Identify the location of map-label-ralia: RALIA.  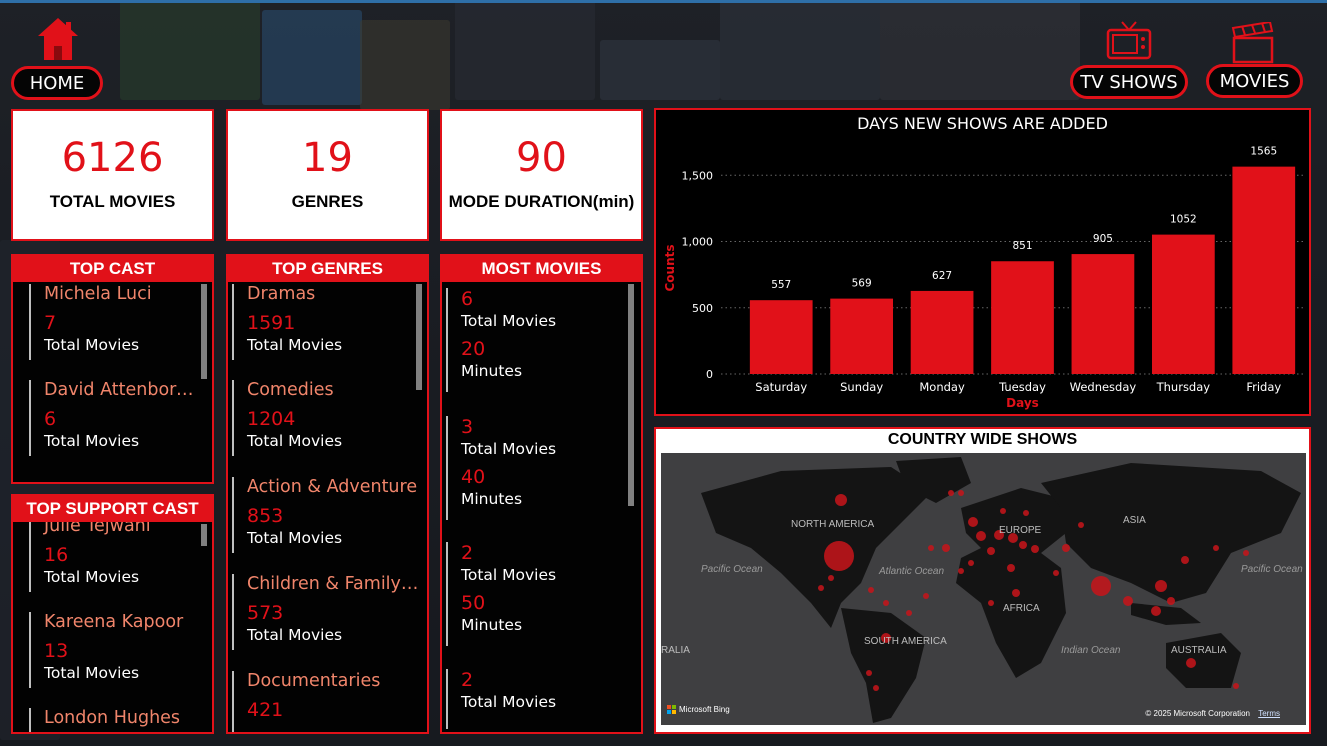
(675, 650).